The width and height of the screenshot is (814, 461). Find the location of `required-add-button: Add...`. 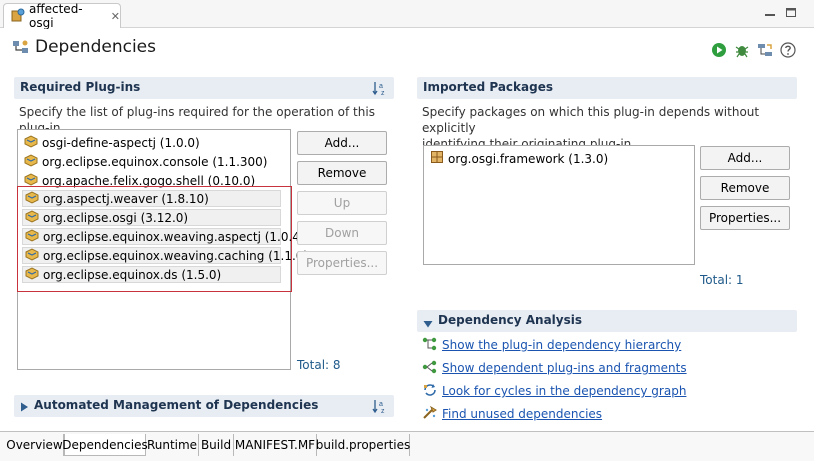

required-add-button: Add... is located at coordinates (342, 143).